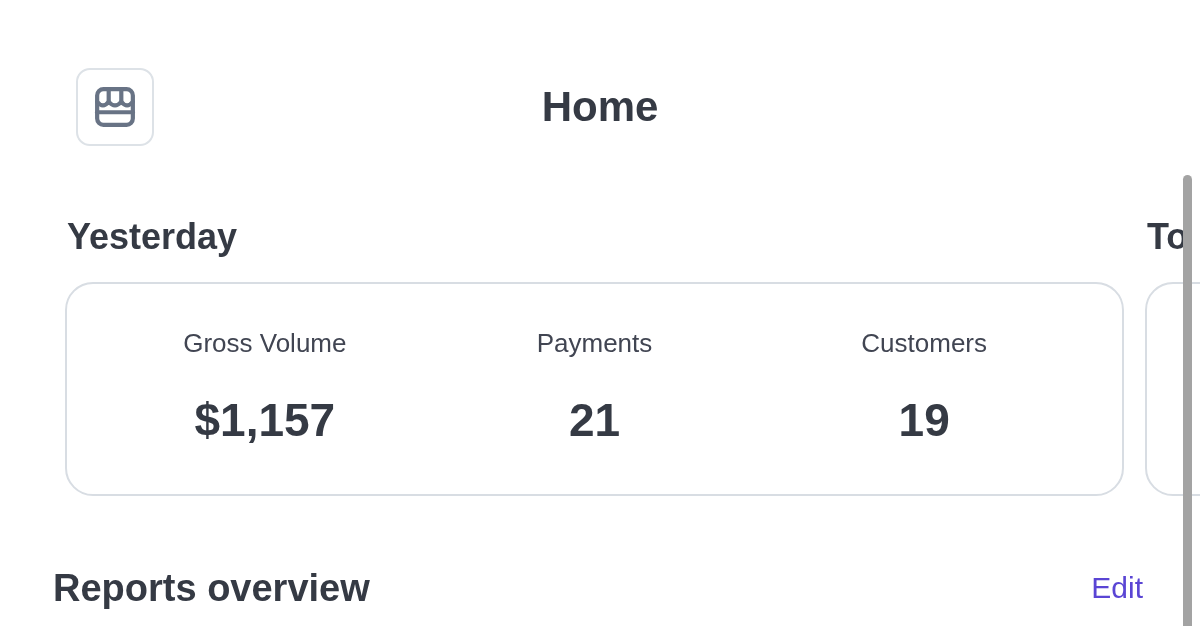  What do you see at coordinates (600, 107) in the screenshot?
I see `page-title: Home` at bounding box center [600, 107].